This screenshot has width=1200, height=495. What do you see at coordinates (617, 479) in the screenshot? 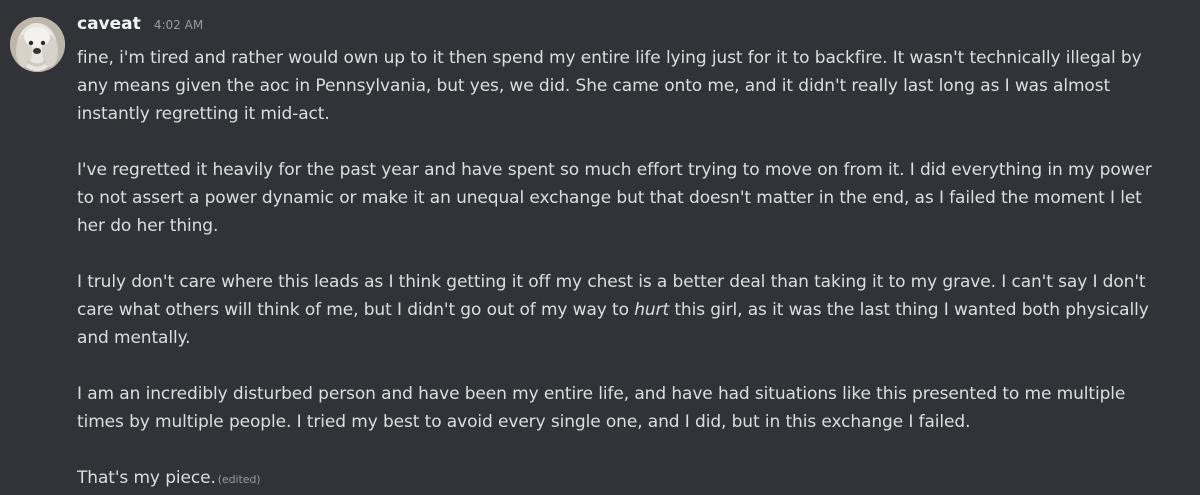
I see `message-paragraph: That's my piece. (edited)` at bounding box center [617, 479].